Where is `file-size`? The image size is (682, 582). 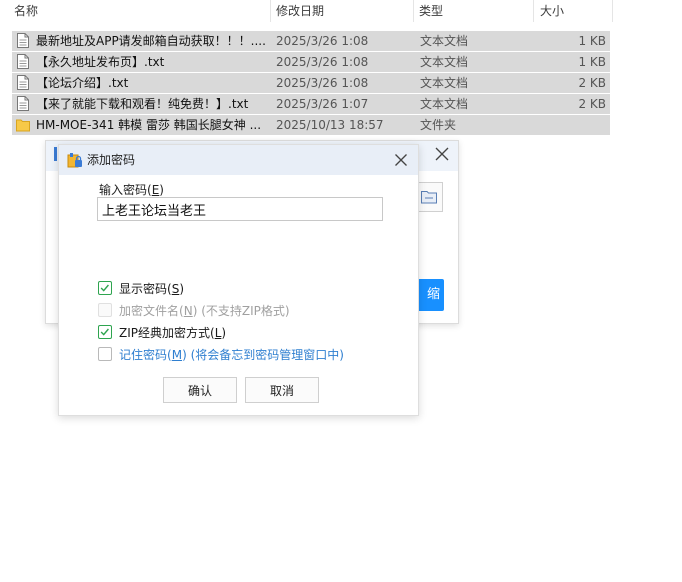 file-size is located at coordinates (569, 125).